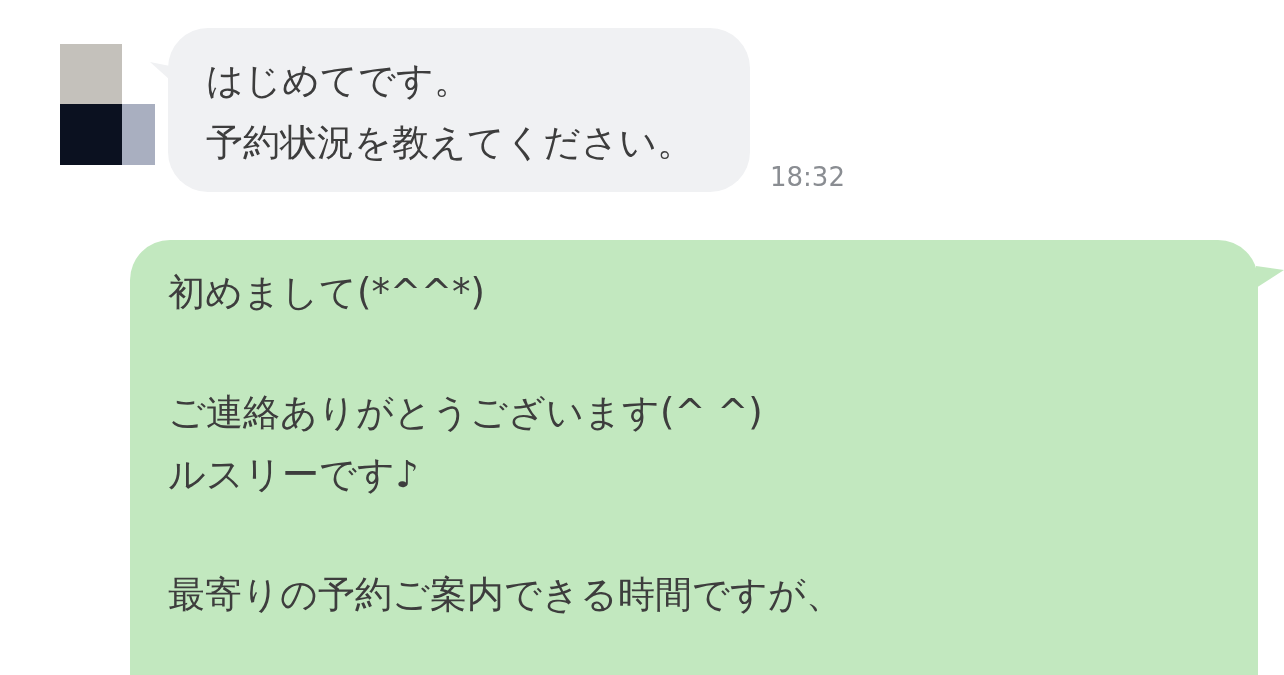 The height and width of the screenshot is (675, 1284). What do you see at coordinates (466, 413) in the screenshot?
I see `message-text: ご連絡ありがとうございます(^ ^)` at bounding box center [466, 413].